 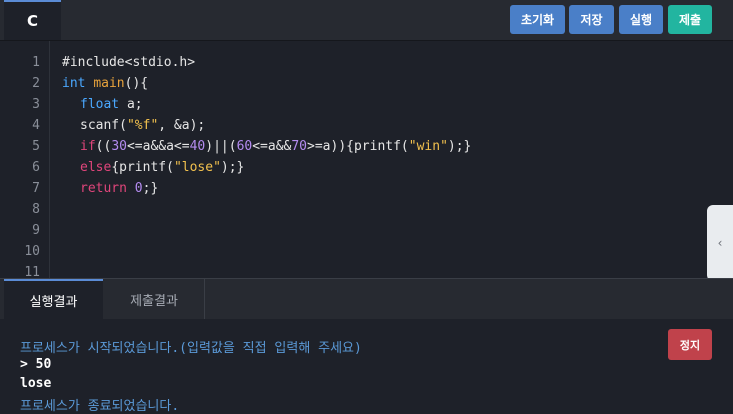 I want to click on line-number: 3, so click(x=36, y=104).